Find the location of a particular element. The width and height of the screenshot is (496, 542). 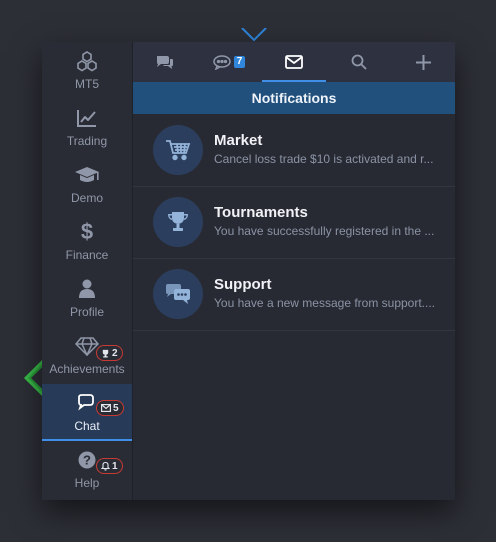

tab-chats is located at coordinates (165, 62).